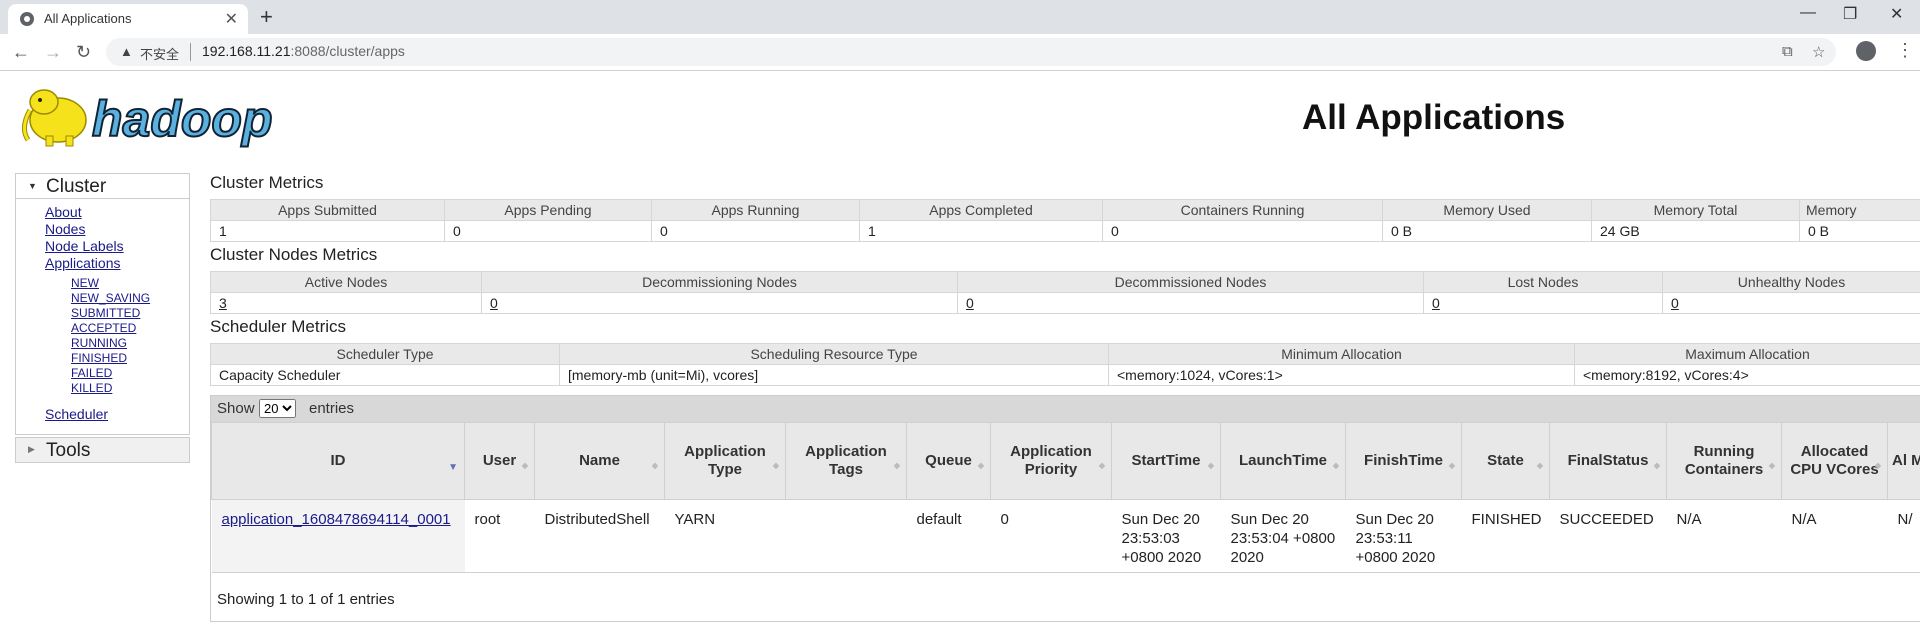  I want to click on decommissioning-nodes-link: 0, so click(494, 303).